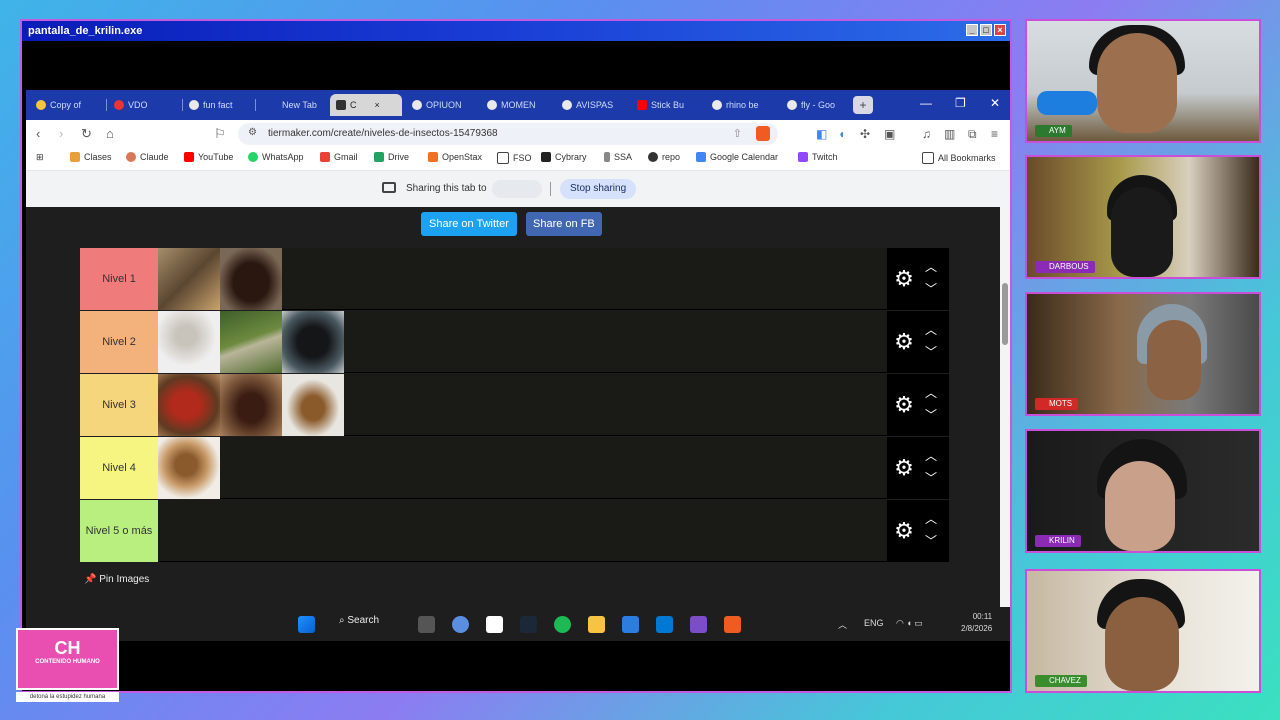 The height and width of the screenshot is (720, 1280). What do you see at coordinates (518, 105) in the screenshot?
I see `tab-item: MOMEN` at bounding box center [518, 105].